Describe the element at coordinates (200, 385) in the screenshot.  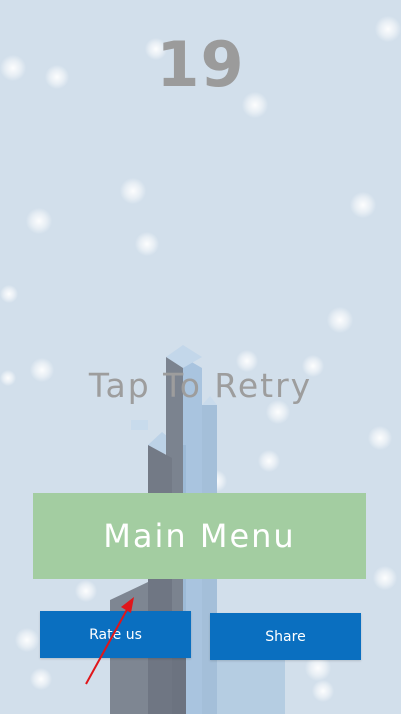
I see `tap-to-retry-label: Tap To Retry` at that location.